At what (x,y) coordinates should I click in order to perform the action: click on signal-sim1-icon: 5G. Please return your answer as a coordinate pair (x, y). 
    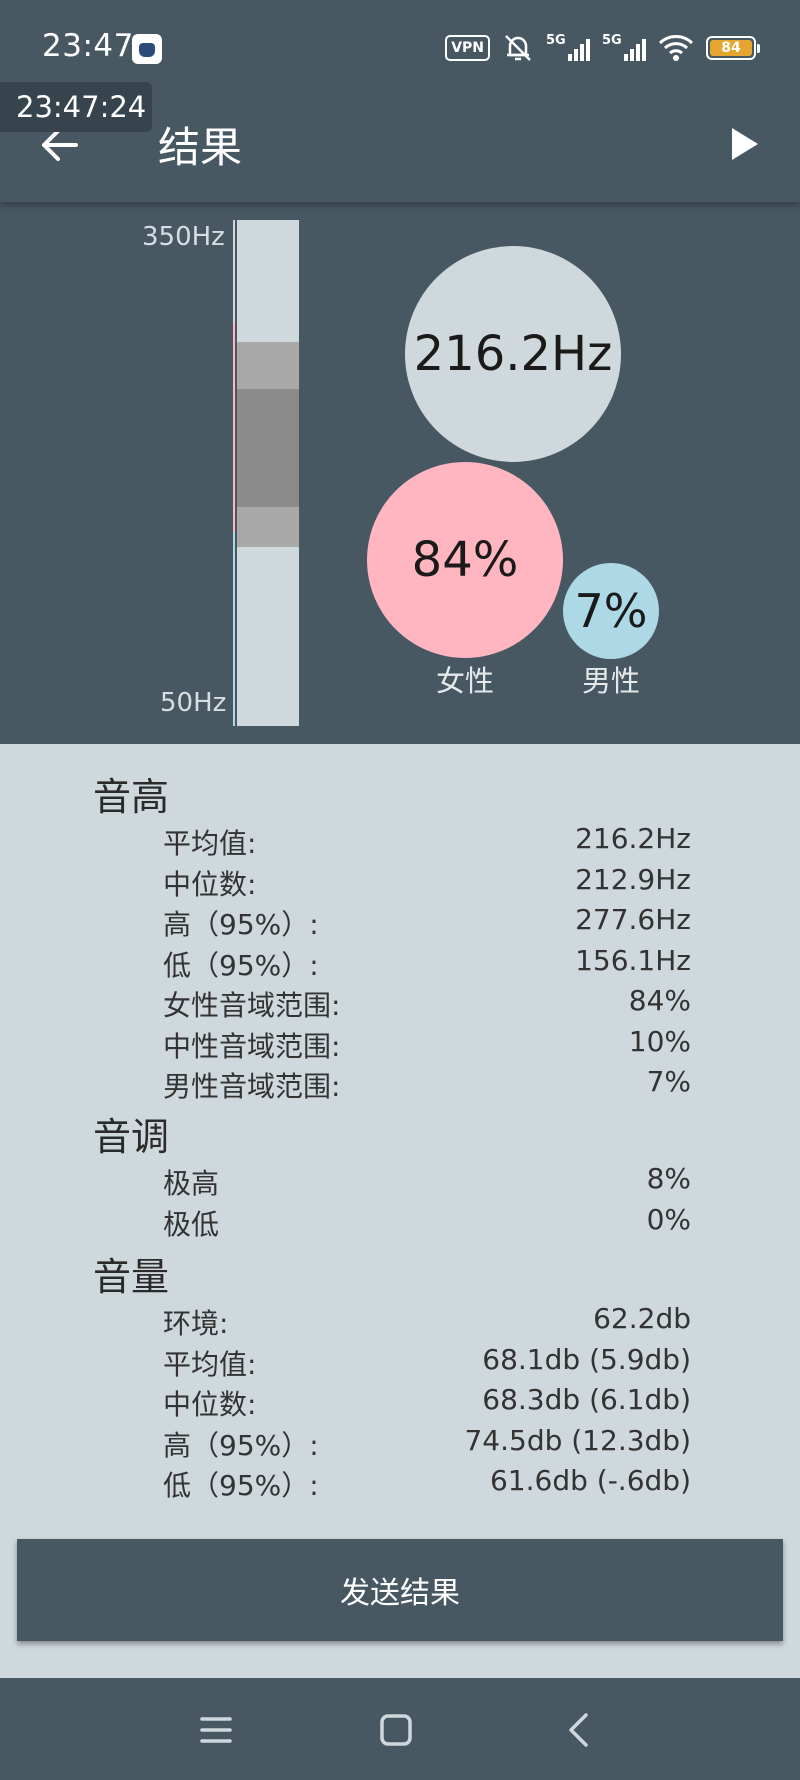
    Looking at the image, I should click on (568, 47).